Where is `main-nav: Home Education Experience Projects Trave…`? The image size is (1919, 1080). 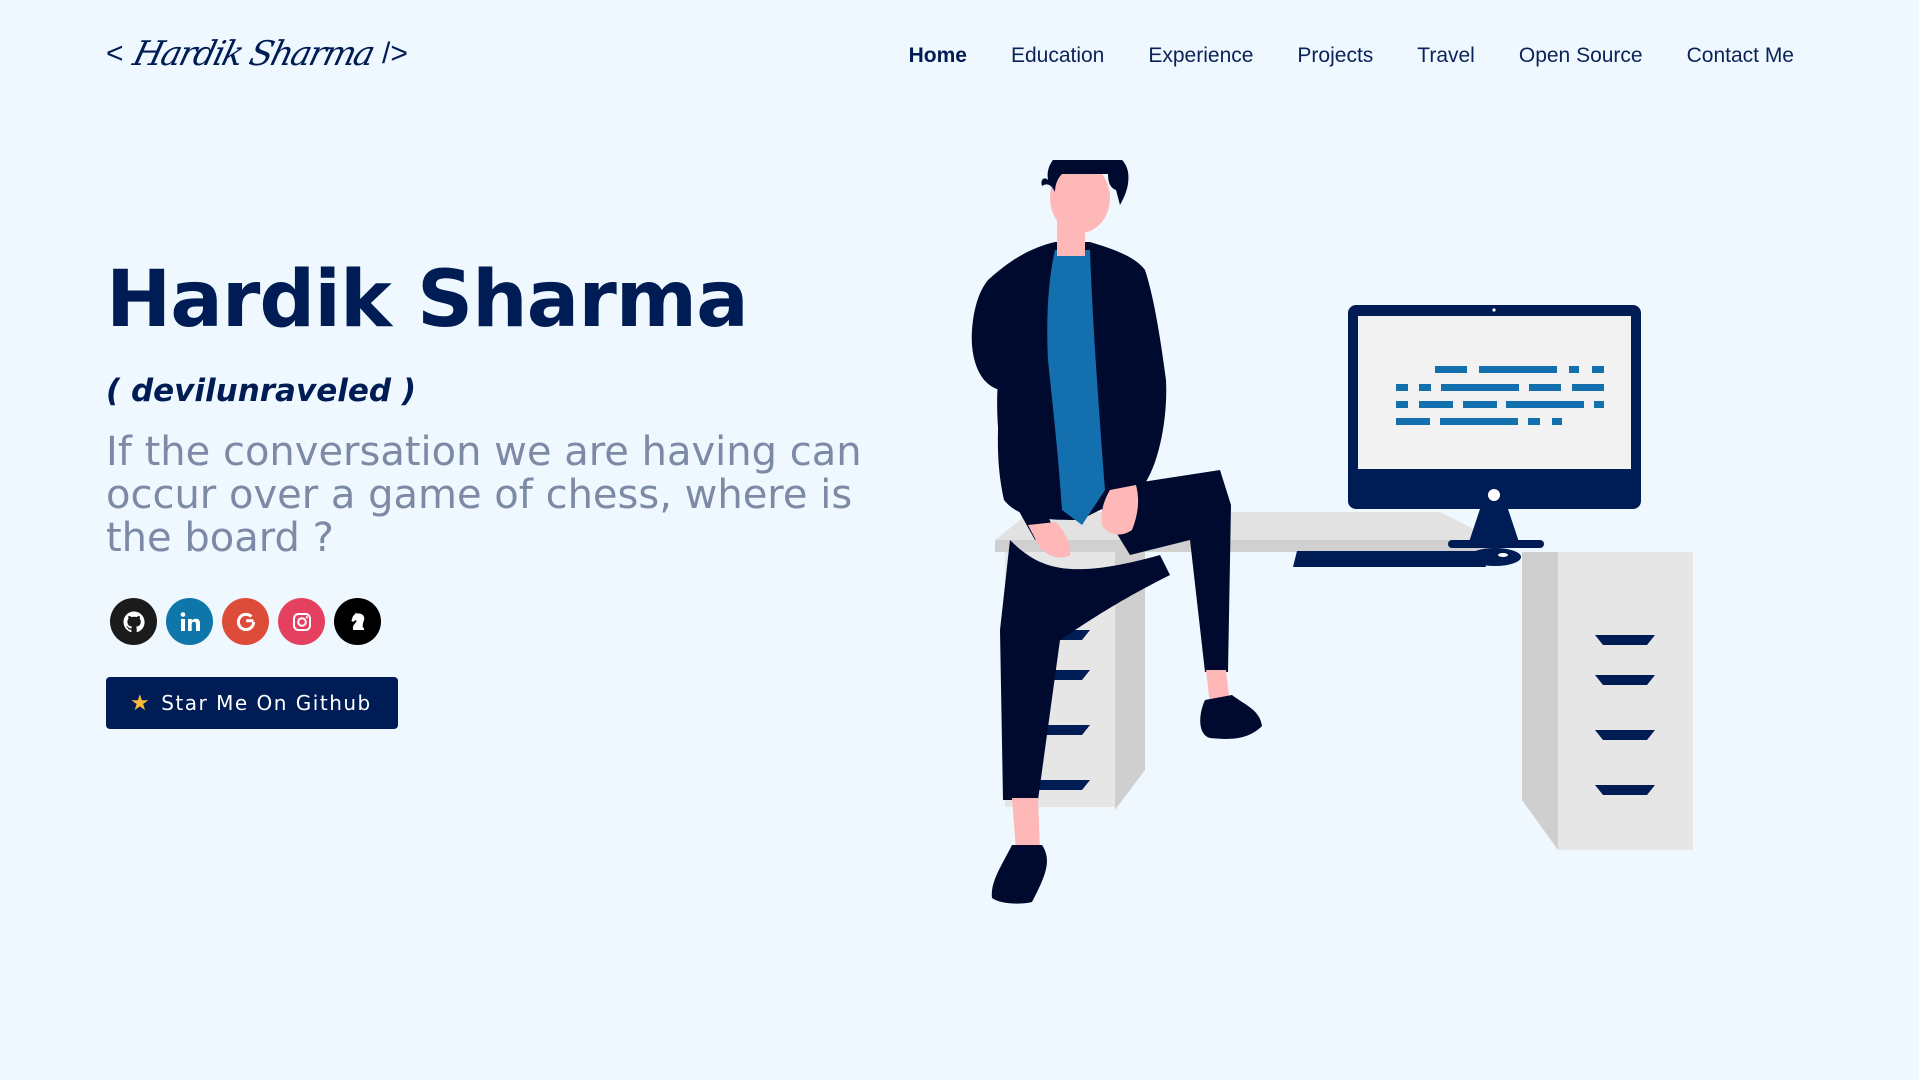
main-nav: Home Education Experience Projects Trave… is located at coordinates (1351, 56).